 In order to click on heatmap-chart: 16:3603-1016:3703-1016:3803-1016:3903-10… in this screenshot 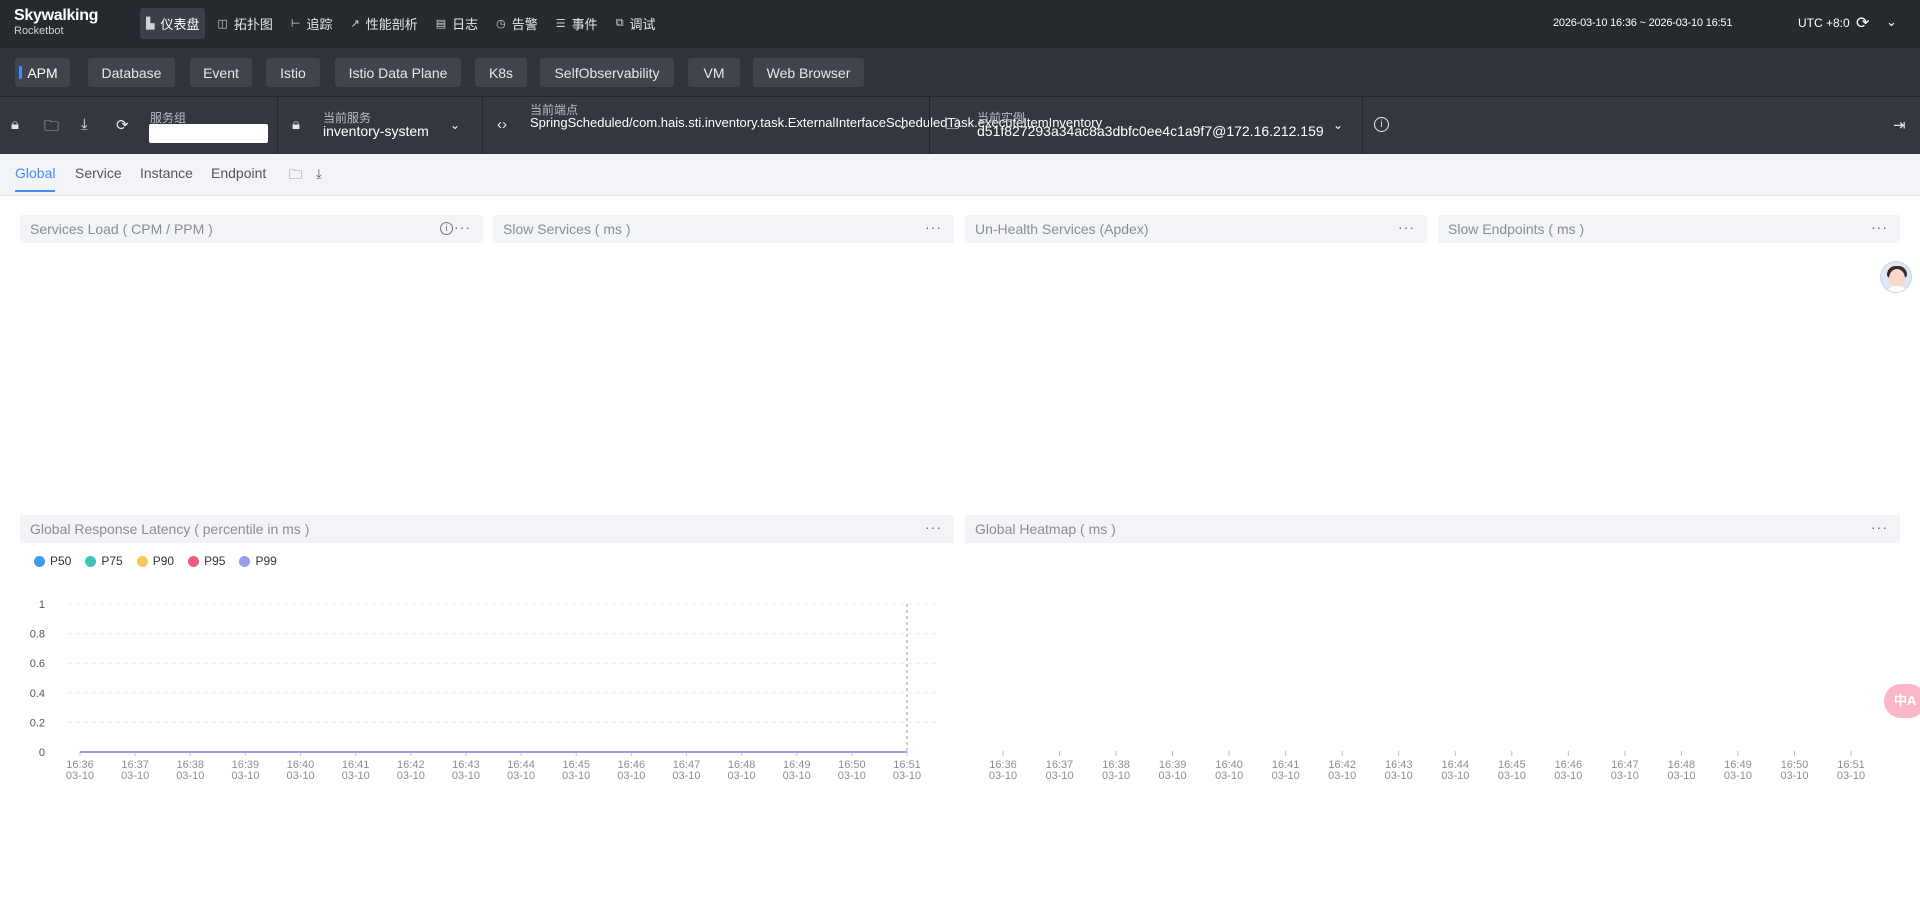, I will do `click(1427, 766)`.